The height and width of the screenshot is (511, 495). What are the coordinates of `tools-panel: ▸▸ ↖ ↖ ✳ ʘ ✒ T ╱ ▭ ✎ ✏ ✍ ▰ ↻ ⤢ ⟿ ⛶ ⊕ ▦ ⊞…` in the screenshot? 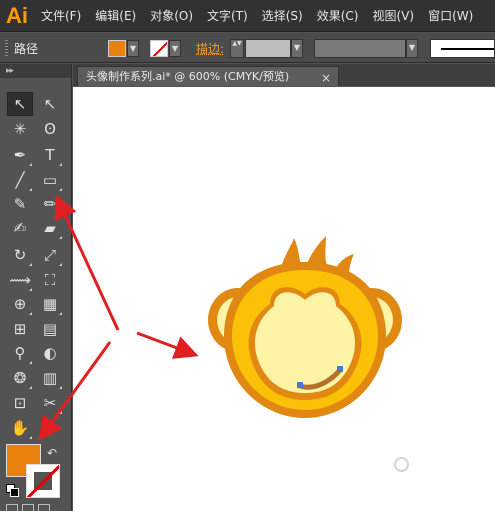 It's located at (36, 287).